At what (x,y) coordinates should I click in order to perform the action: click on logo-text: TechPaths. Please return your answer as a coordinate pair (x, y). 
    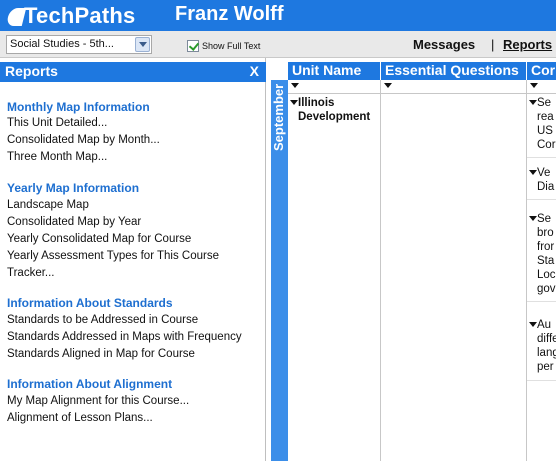
    Looking at the image, I should click on (80, 15).